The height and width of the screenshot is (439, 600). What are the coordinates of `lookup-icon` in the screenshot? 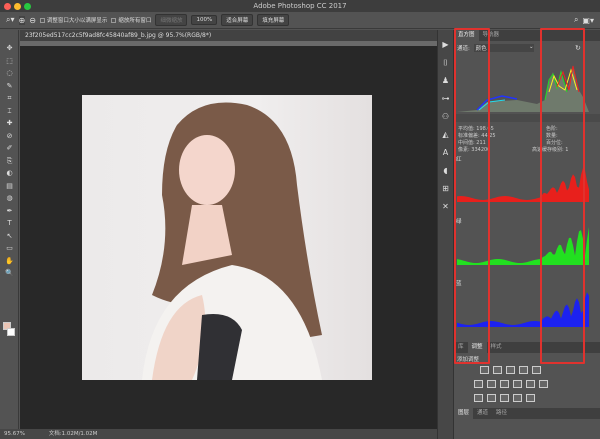 It's located at (543, 384).